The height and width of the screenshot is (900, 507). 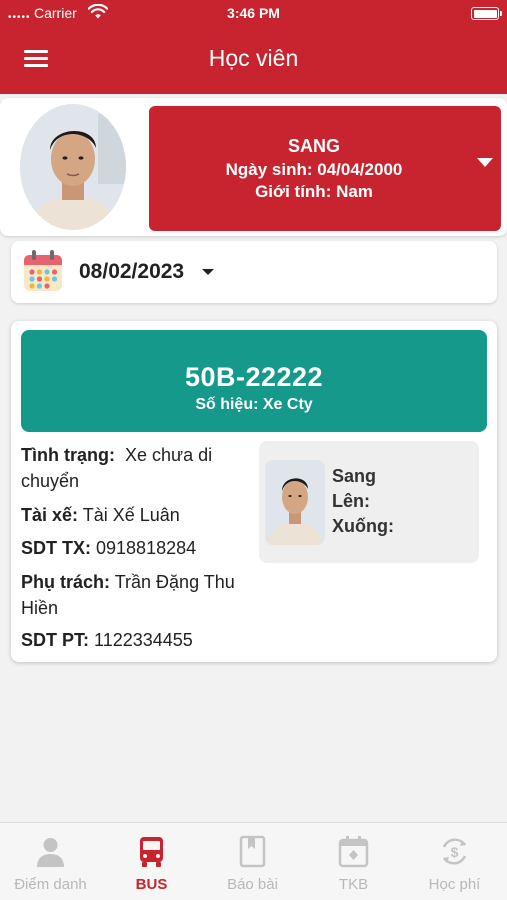 I want to click on student-mini-name: Sang, so click(x=354, y=476).